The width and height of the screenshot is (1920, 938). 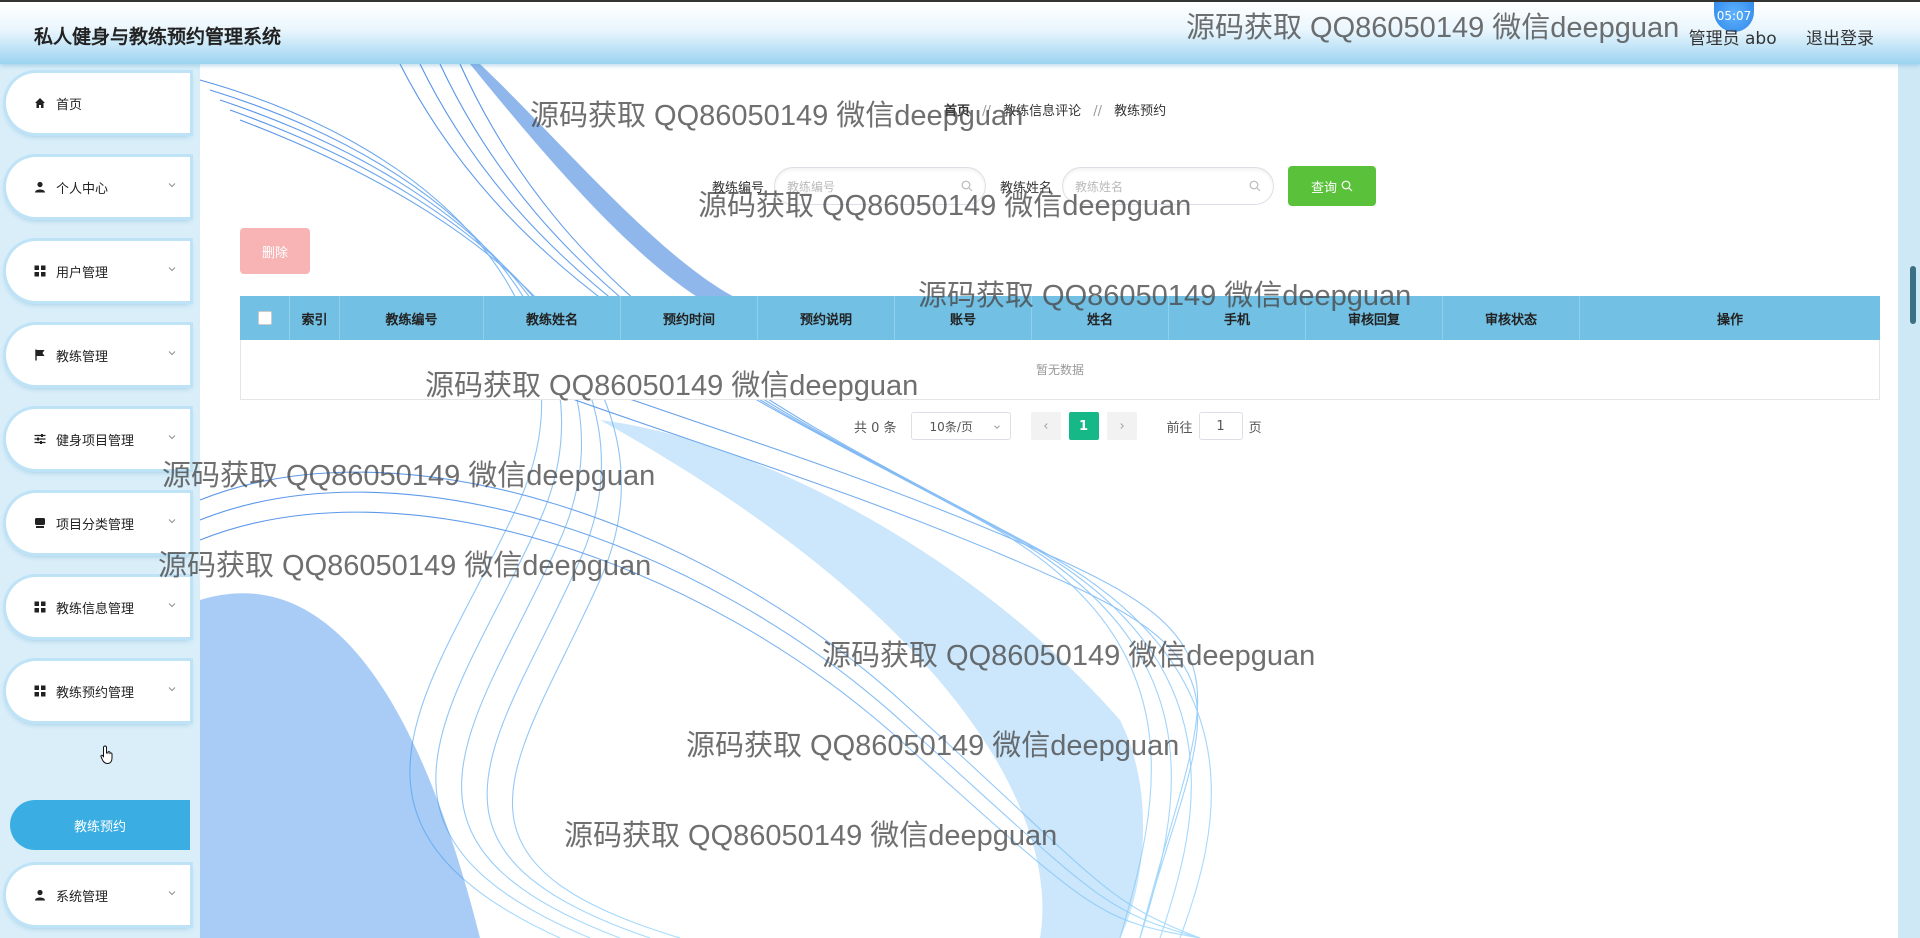 What do you see at coordinates (40, 103) in the screenshot?
I see `home-icon` at bounding box center [40, 103].